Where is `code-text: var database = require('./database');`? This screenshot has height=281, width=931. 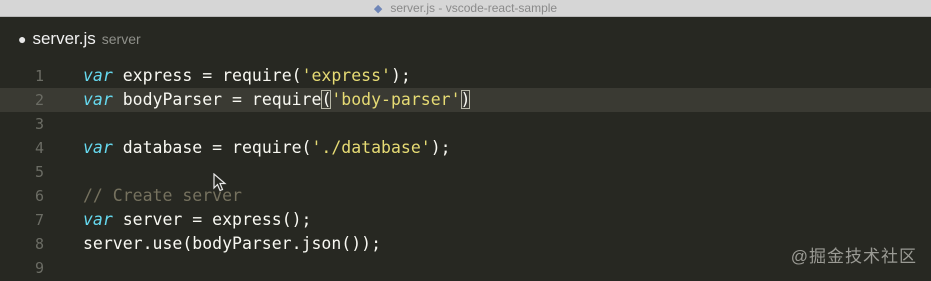
code-text: var database = require('./database'); is located at coordinates (267, 148).